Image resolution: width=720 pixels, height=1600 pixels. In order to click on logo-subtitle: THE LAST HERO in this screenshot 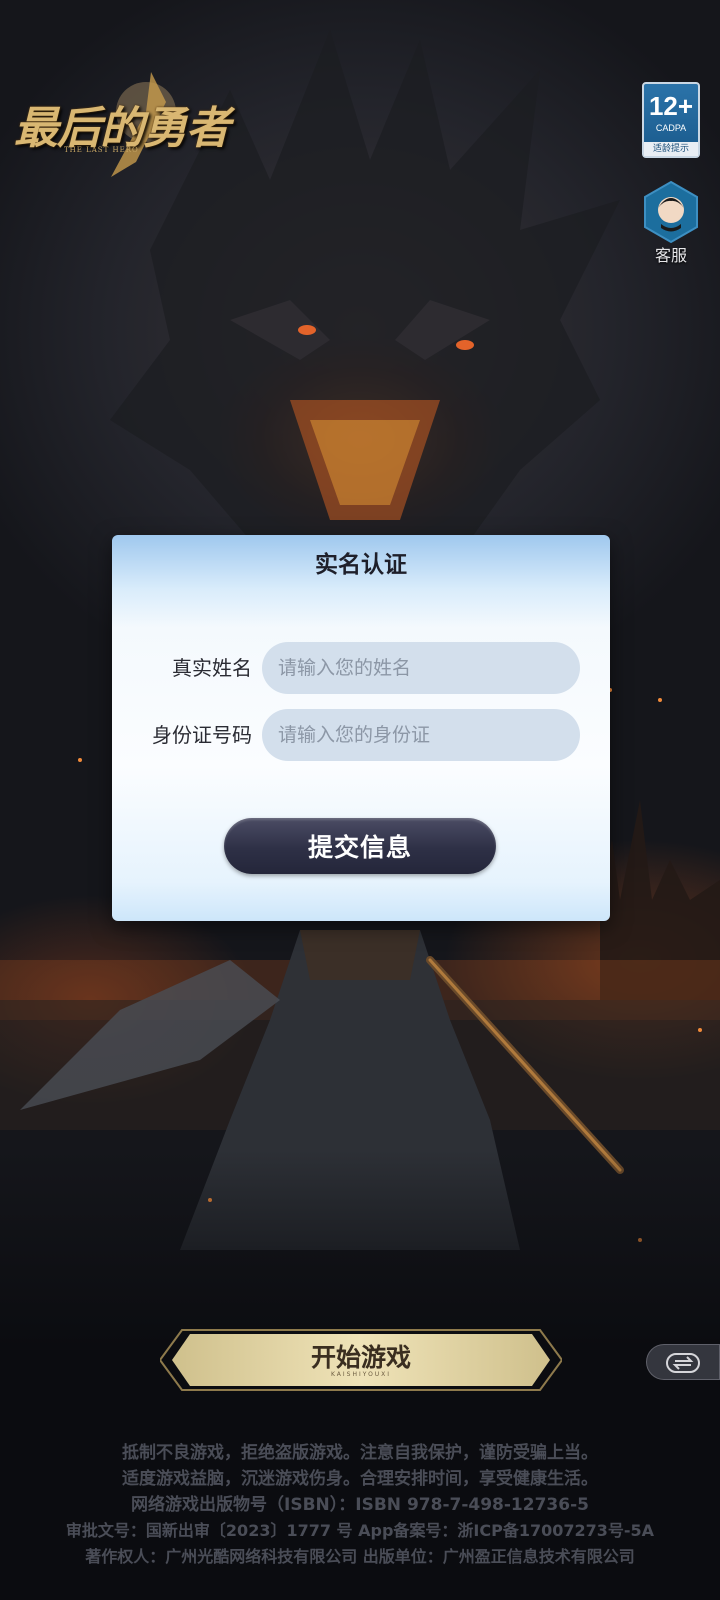, I will do `click(101, 150)`.